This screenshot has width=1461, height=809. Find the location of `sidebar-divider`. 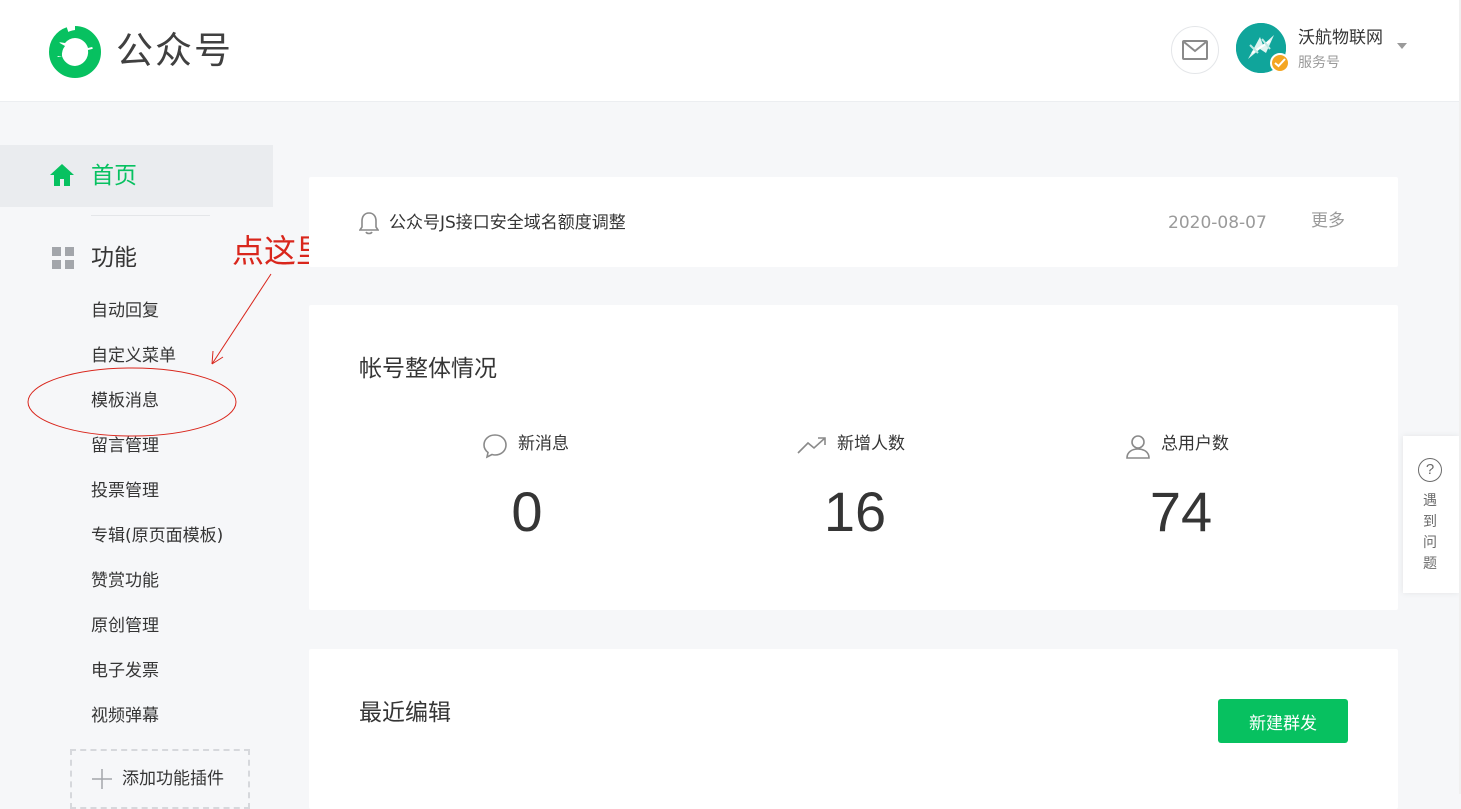

sidebar-divider is located at coordinates (150, 215).